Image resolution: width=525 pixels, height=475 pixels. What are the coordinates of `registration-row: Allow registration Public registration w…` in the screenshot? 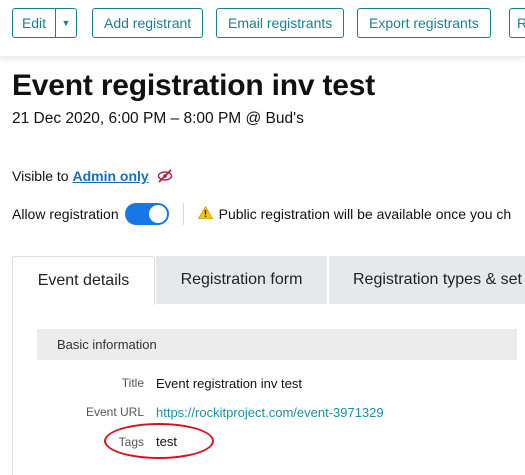 It's located at (261, 214).